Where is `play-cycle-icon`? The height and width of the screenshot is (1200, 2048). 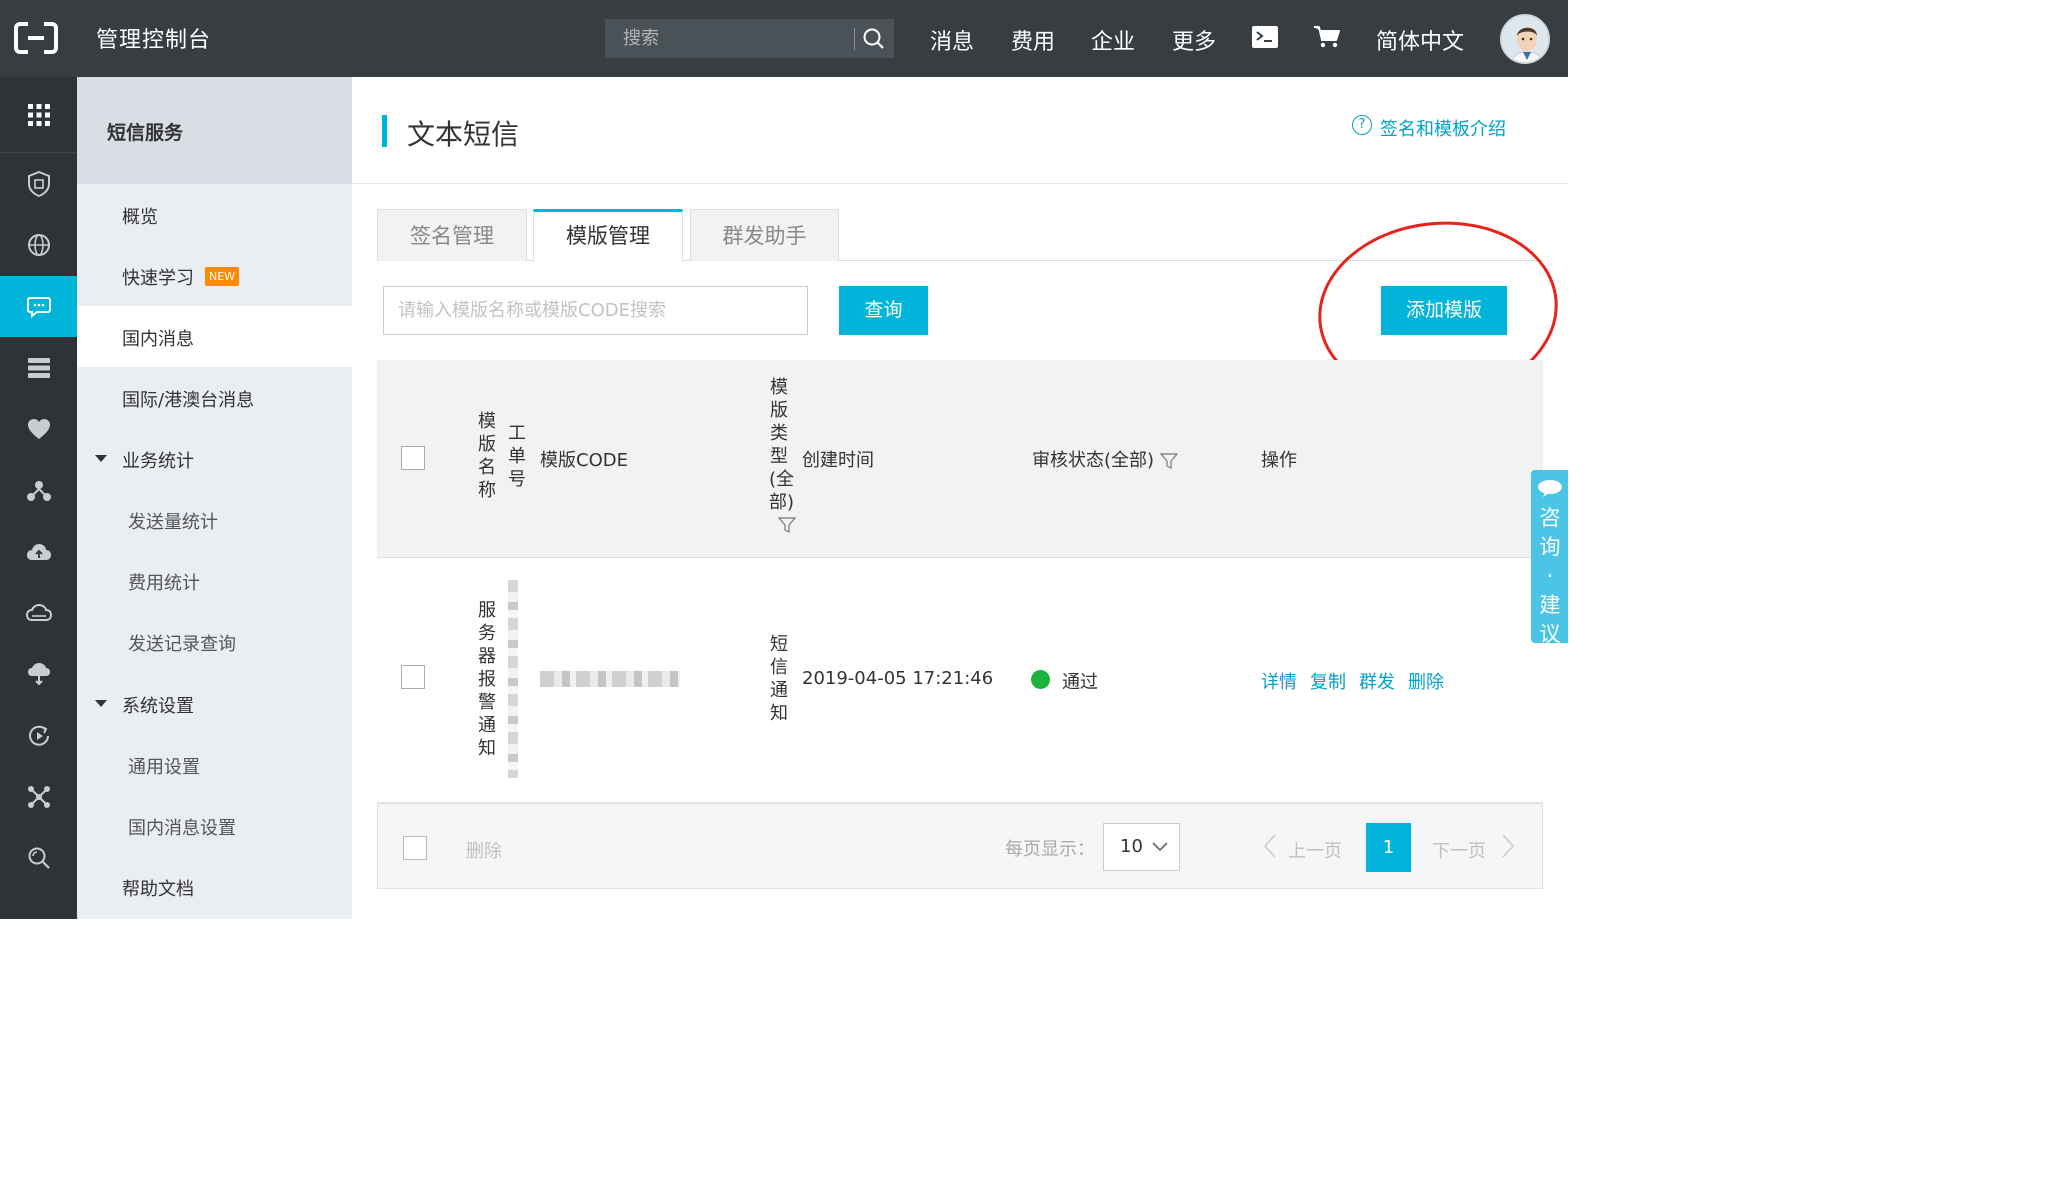 play-cycle-icon is located at coordinates (38, 735).